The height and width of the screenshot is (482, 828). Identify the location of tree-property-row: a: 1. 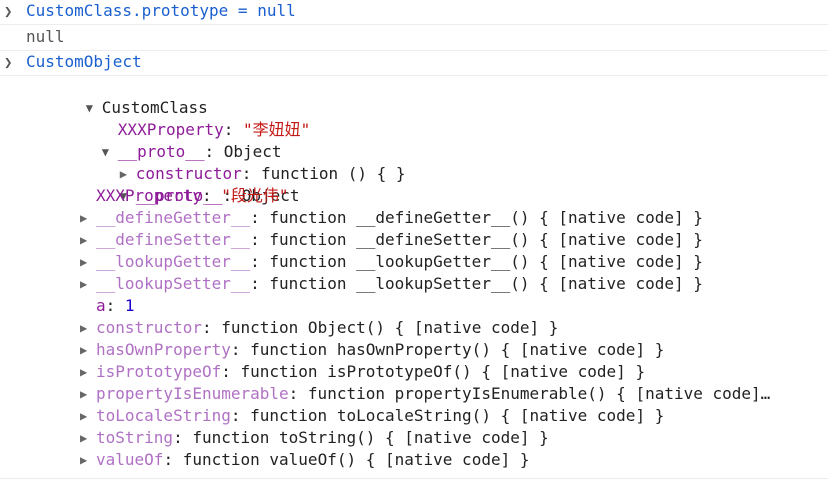
(115, 306).